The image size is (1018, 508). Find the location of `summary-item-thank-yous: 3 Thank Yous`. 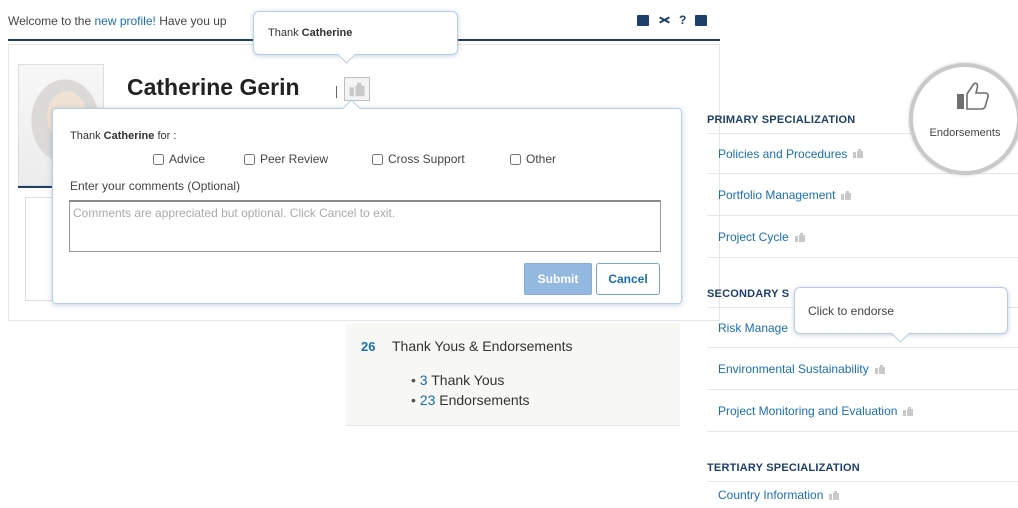

summary-item-thank-yous: 3 Thank Yous is located at coordinates (470, 380).